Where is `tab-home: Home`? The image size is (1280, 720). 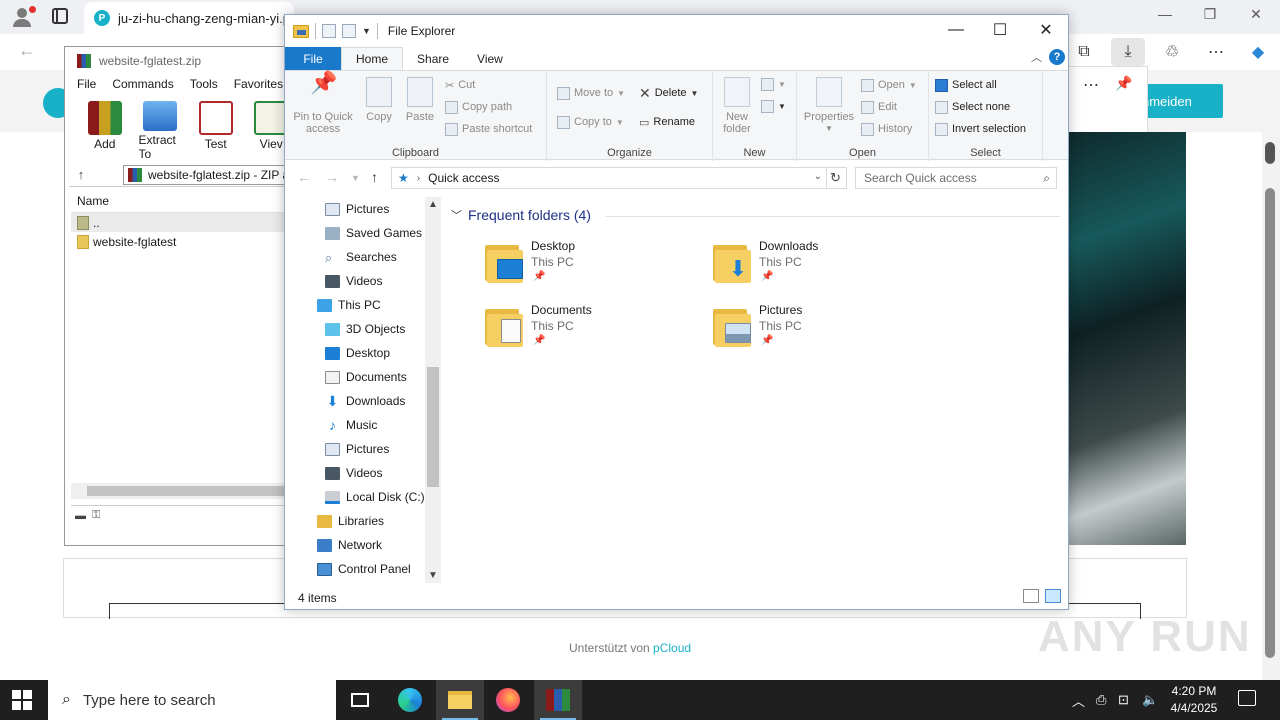
tab-home: Home is located at coordinates (372, 58).